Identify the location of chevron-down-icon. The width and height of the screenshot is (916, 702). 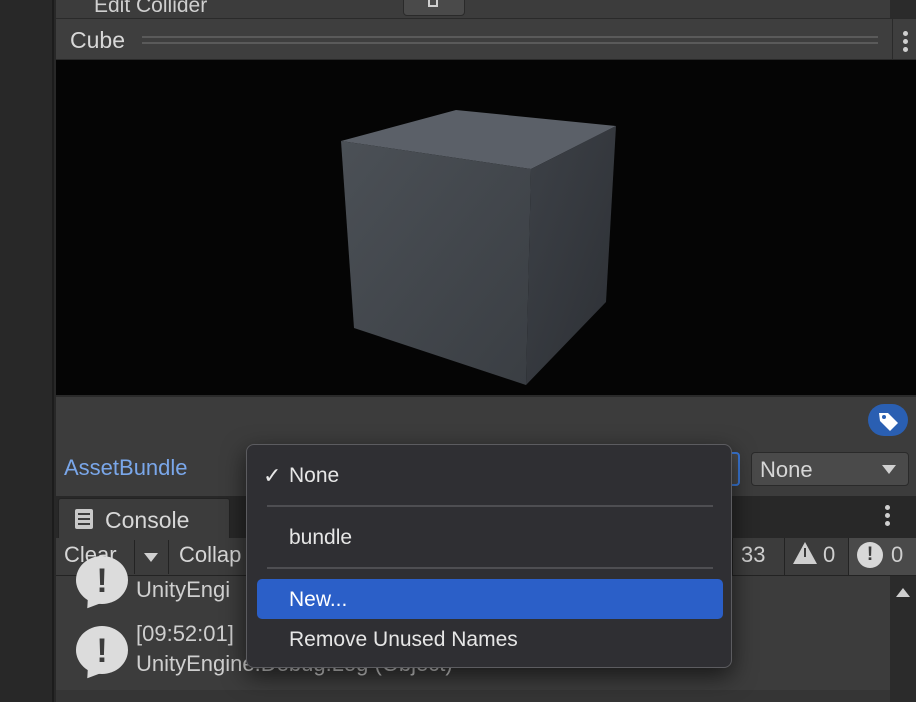
(889, 469).